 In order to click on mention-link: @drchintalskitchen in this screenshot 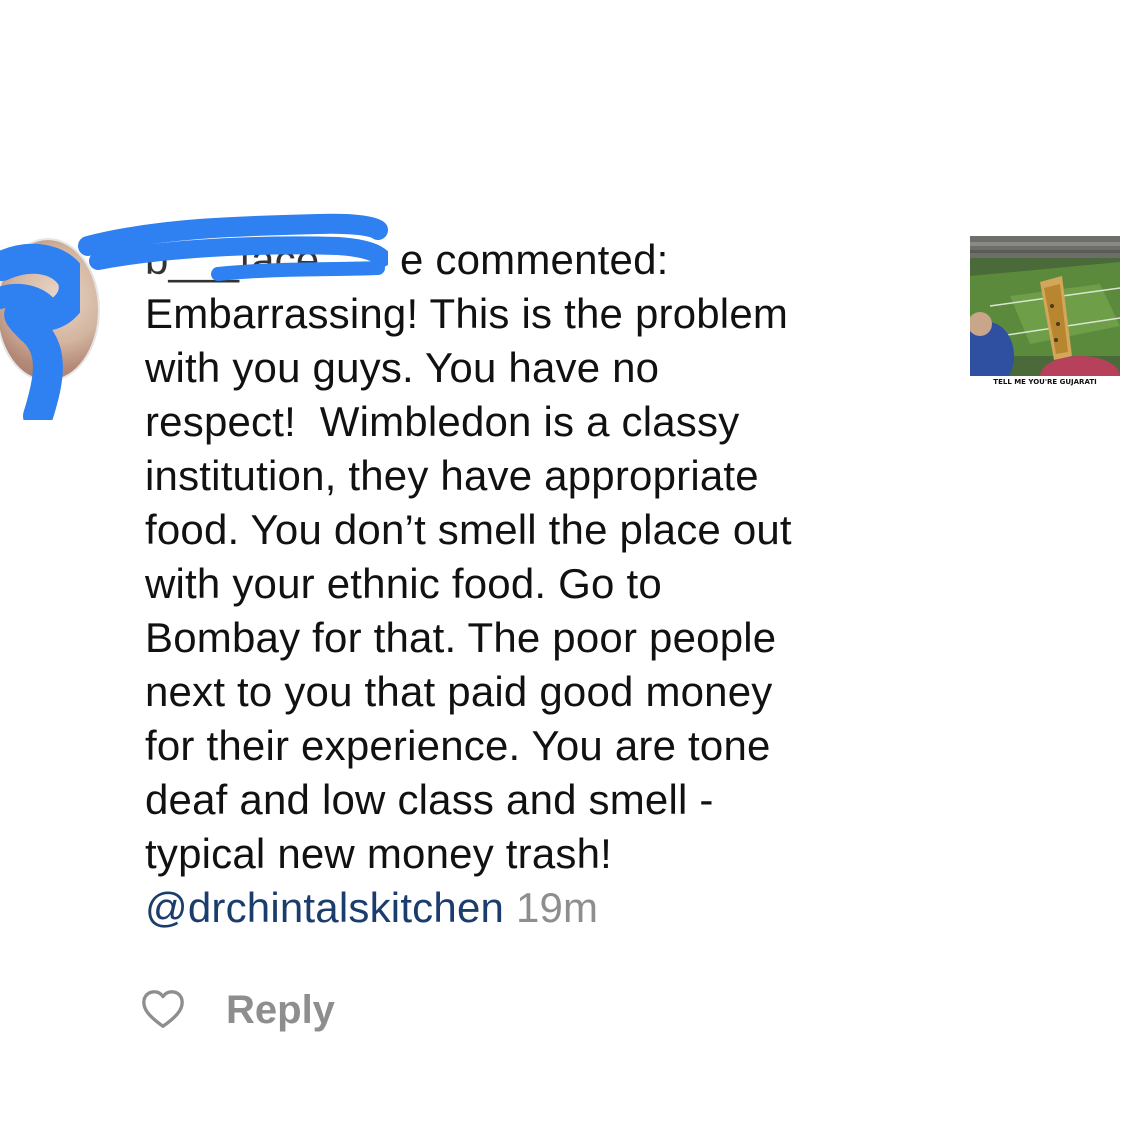, I will do `click(324, 907)`.